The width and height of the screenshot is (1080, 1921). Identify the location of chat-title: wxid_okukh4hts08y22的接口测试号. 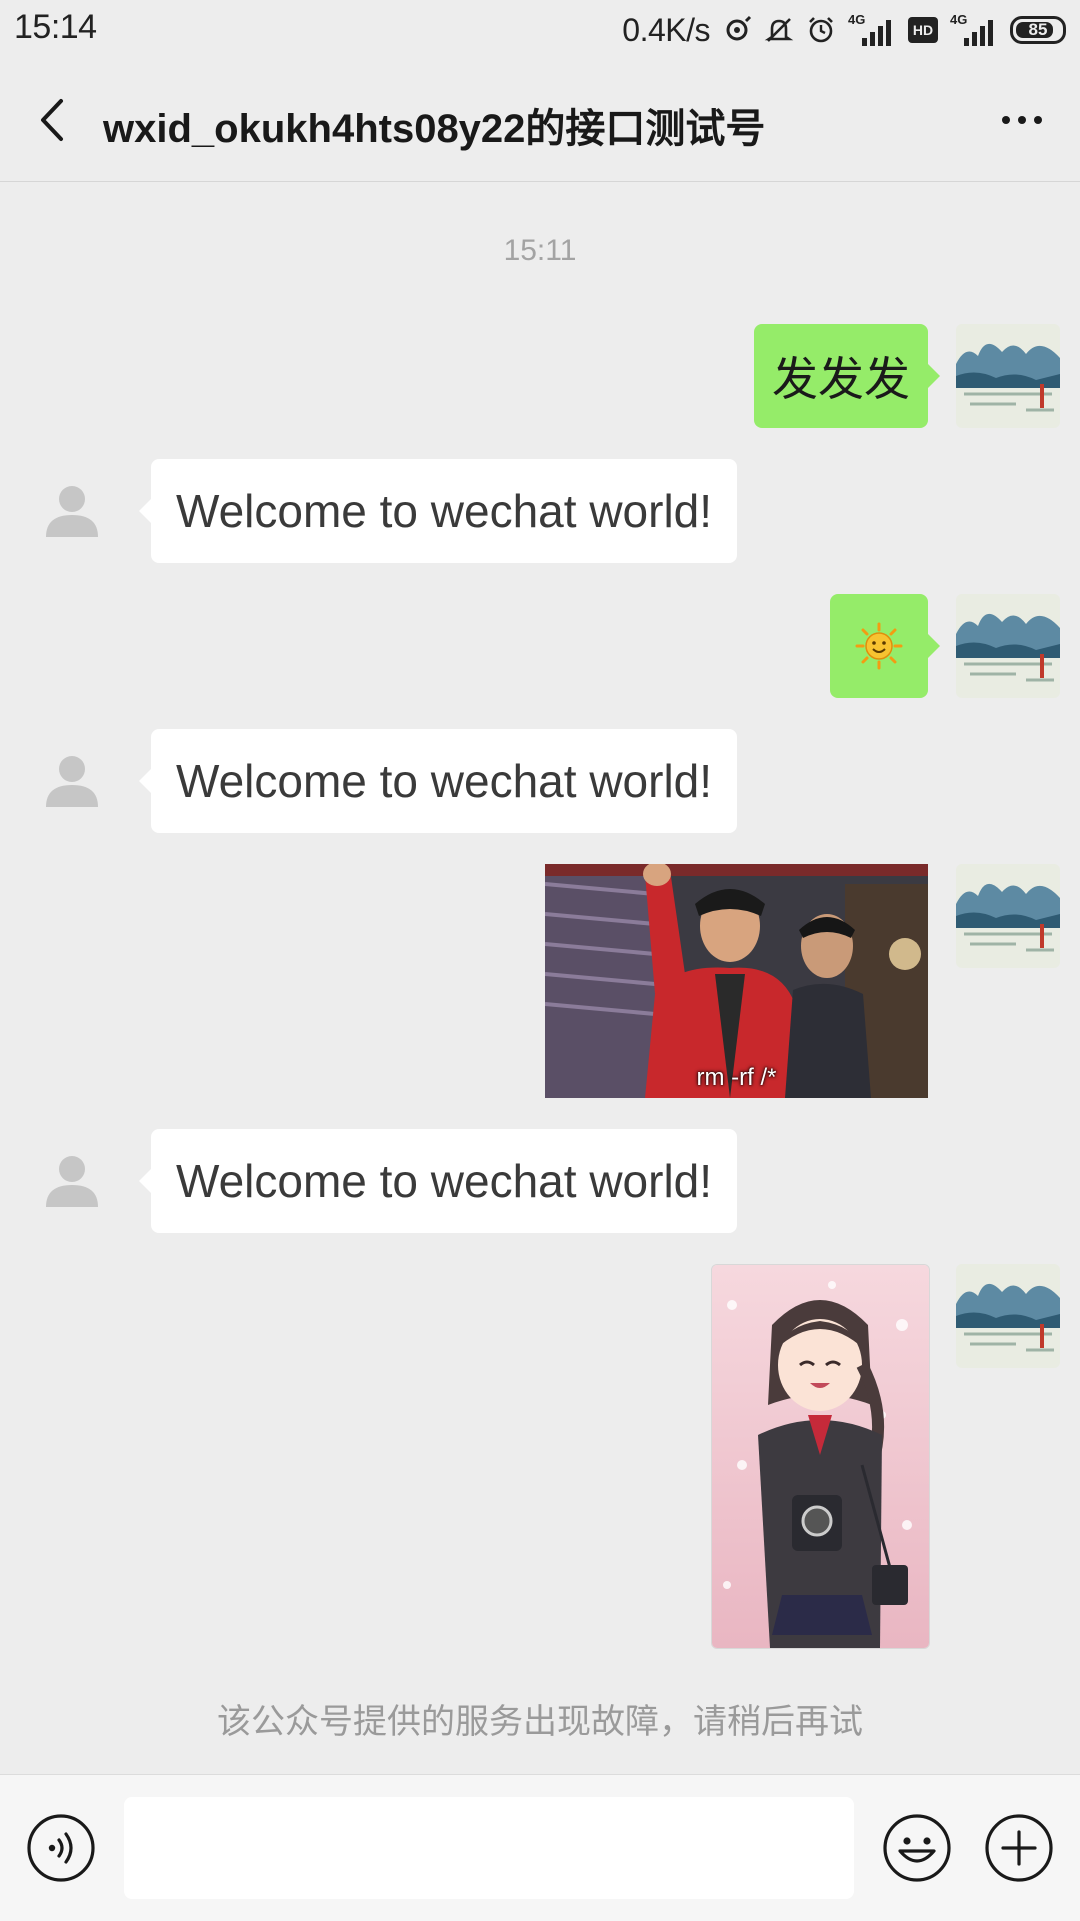
(434, 129).